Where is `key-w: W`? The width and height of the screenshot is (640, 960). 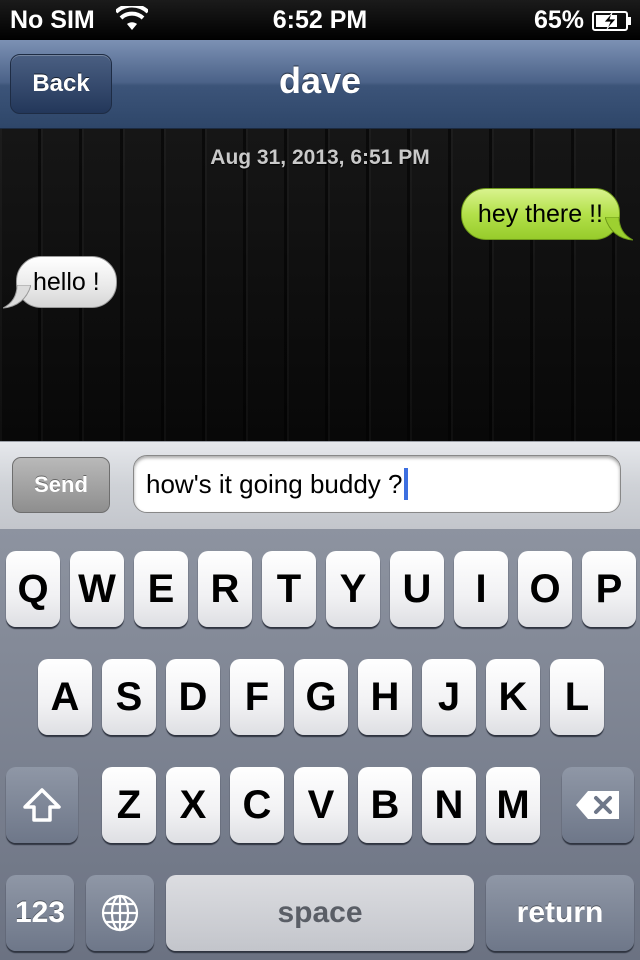
key-w: W is located at coordinates (97, 589).